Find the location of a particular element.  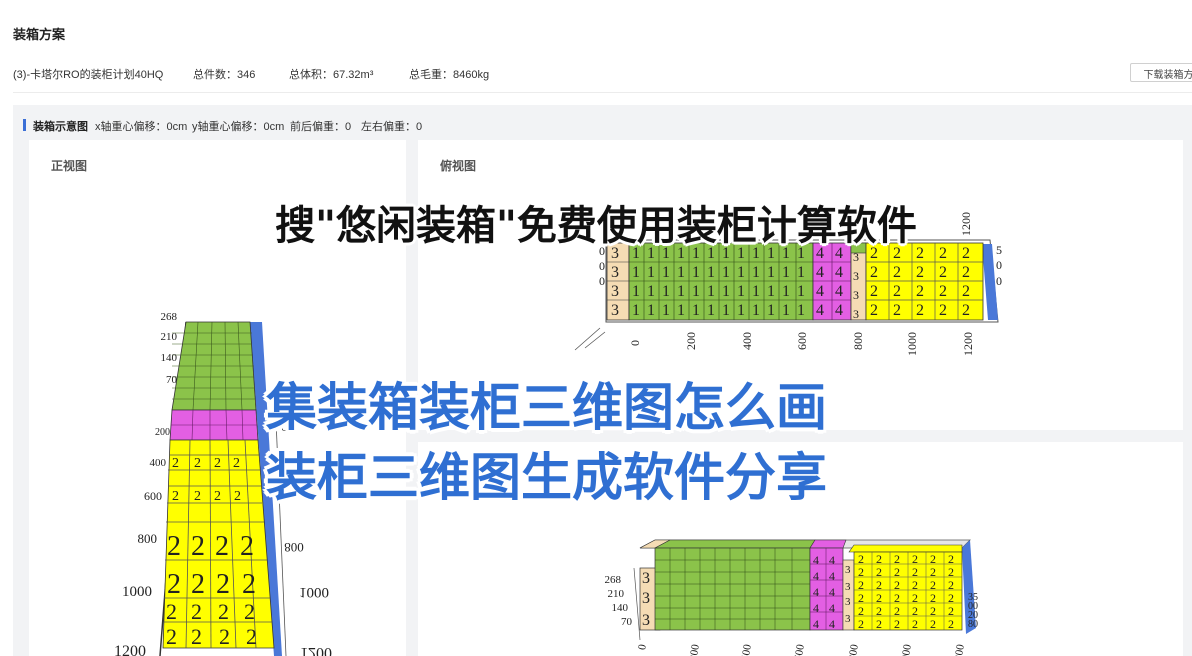

overlay-title-line-1: 集装箱装柜三维图怎么画 is located at coordinates (547, 408).